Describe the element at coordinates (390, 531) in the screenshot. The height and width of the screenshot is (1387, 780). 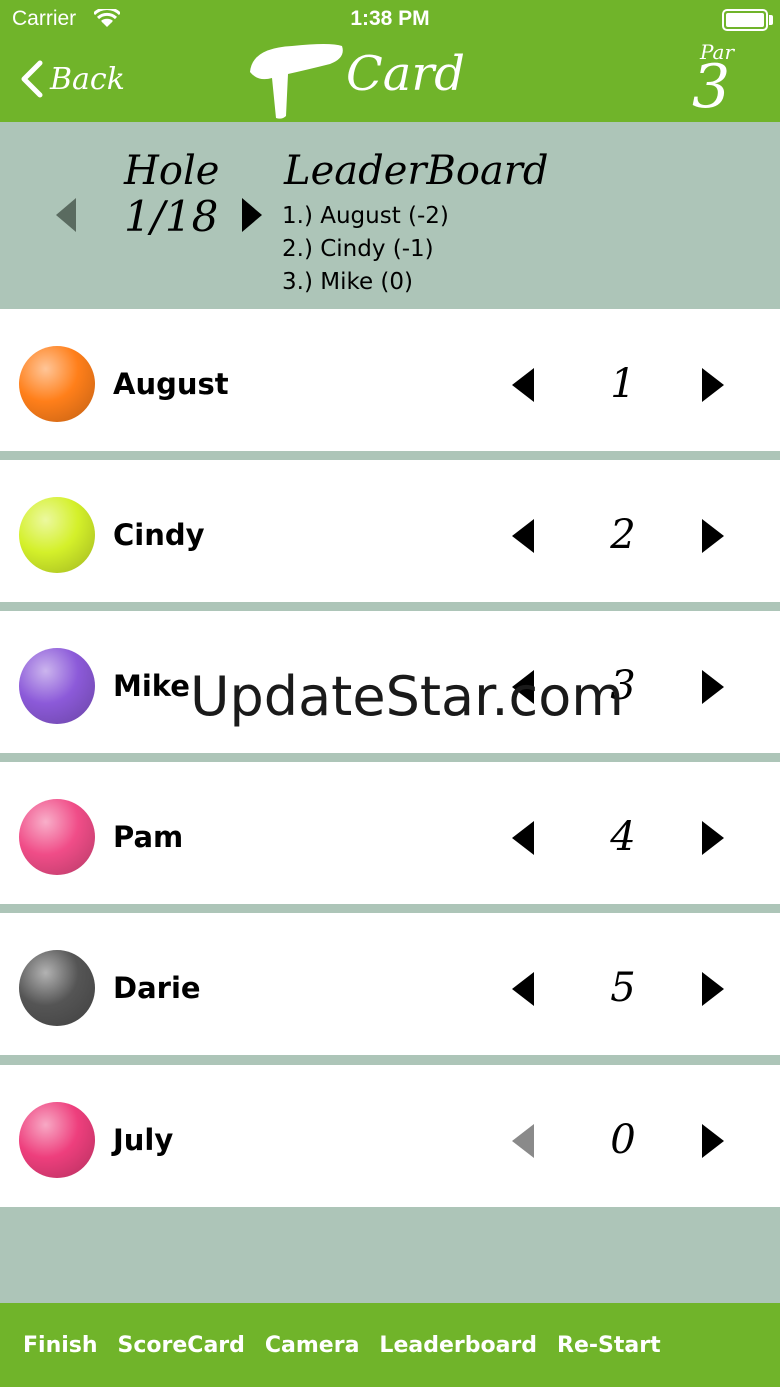
I see `player-row: Cindy 2` at that location.